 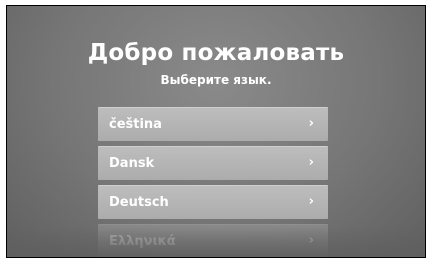 I want to click on language-item-dansk: Dansk ›, so click(x=213, y=163).